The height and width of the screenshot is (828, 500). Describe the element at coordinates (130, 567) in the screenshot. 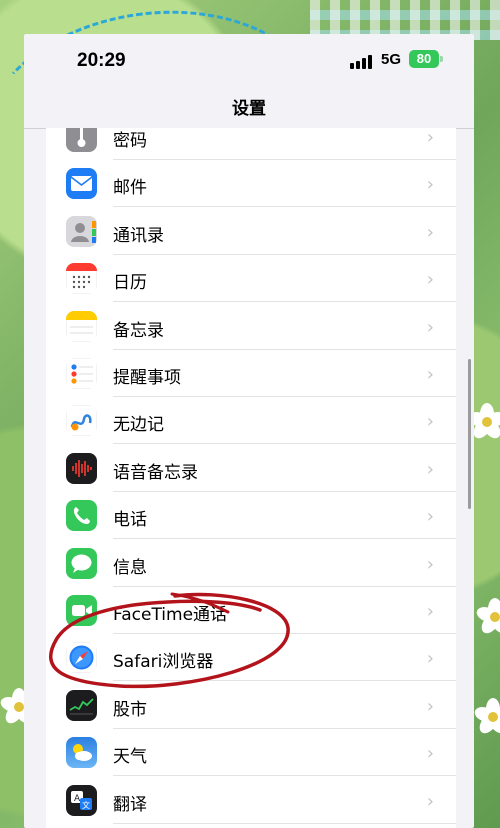

I see `settings-row-label: 信息` at that location.